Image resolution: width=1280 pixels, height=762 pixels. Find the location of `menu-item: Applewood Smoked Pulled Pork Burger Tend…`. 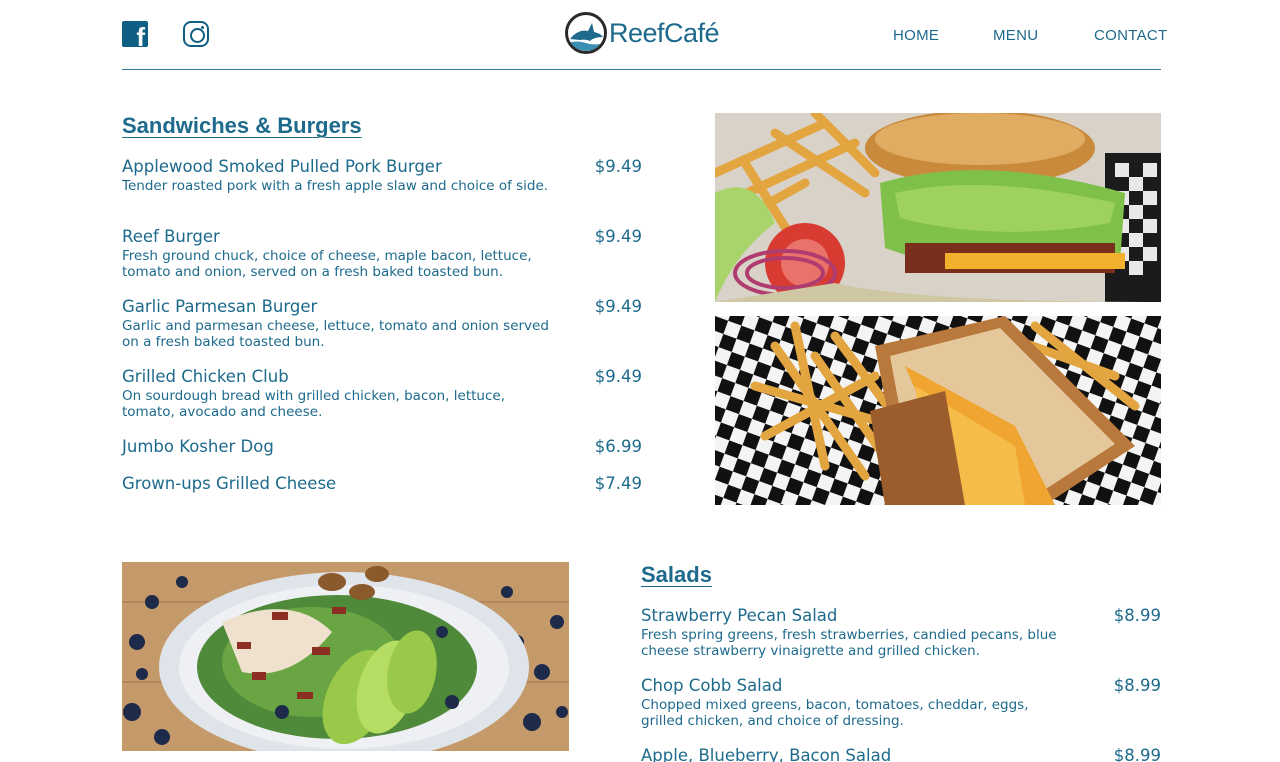

menu-item: Applewood Smoked Pulled Pork Burger Tend… is located at coordinates (382, 175).